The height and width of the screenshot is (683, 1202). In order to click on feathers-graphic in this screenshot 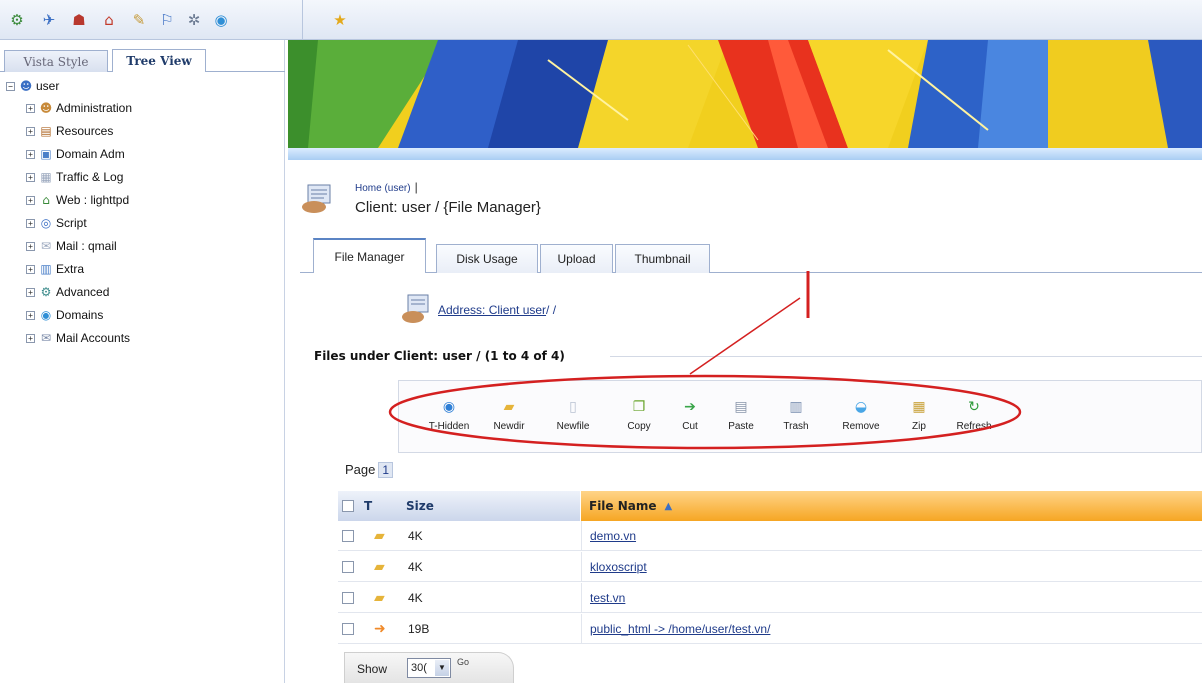, I will do `click(745, 94)`.